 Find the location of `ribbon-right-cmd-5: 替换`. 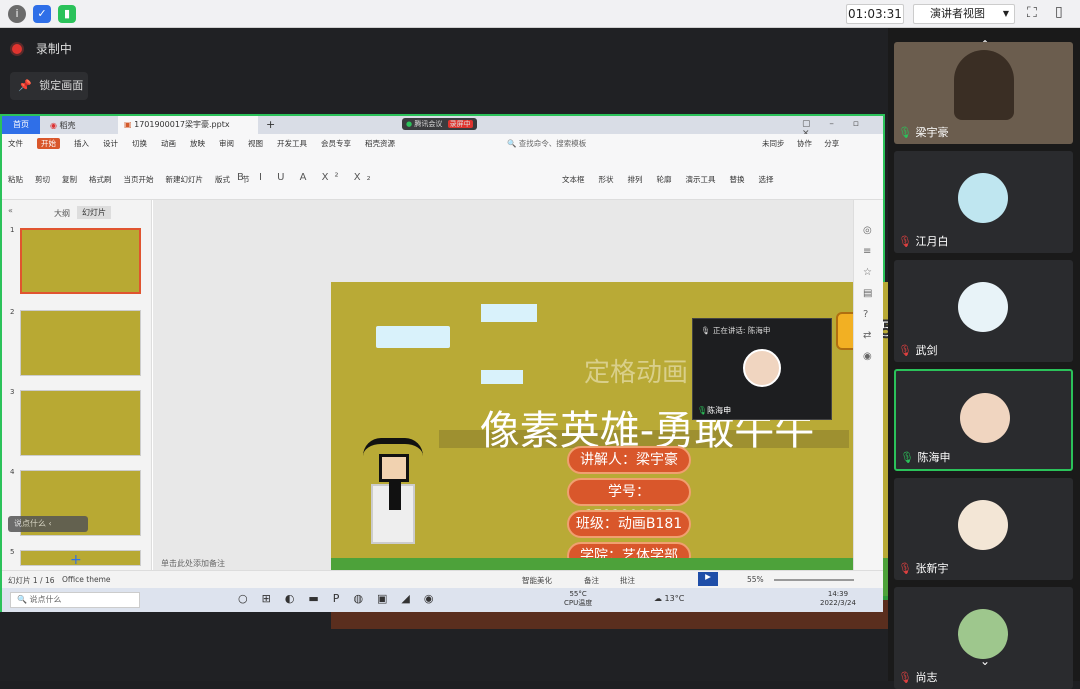

ribbon-right-cmd-5: 替换 is located at coordinates (737, 179).